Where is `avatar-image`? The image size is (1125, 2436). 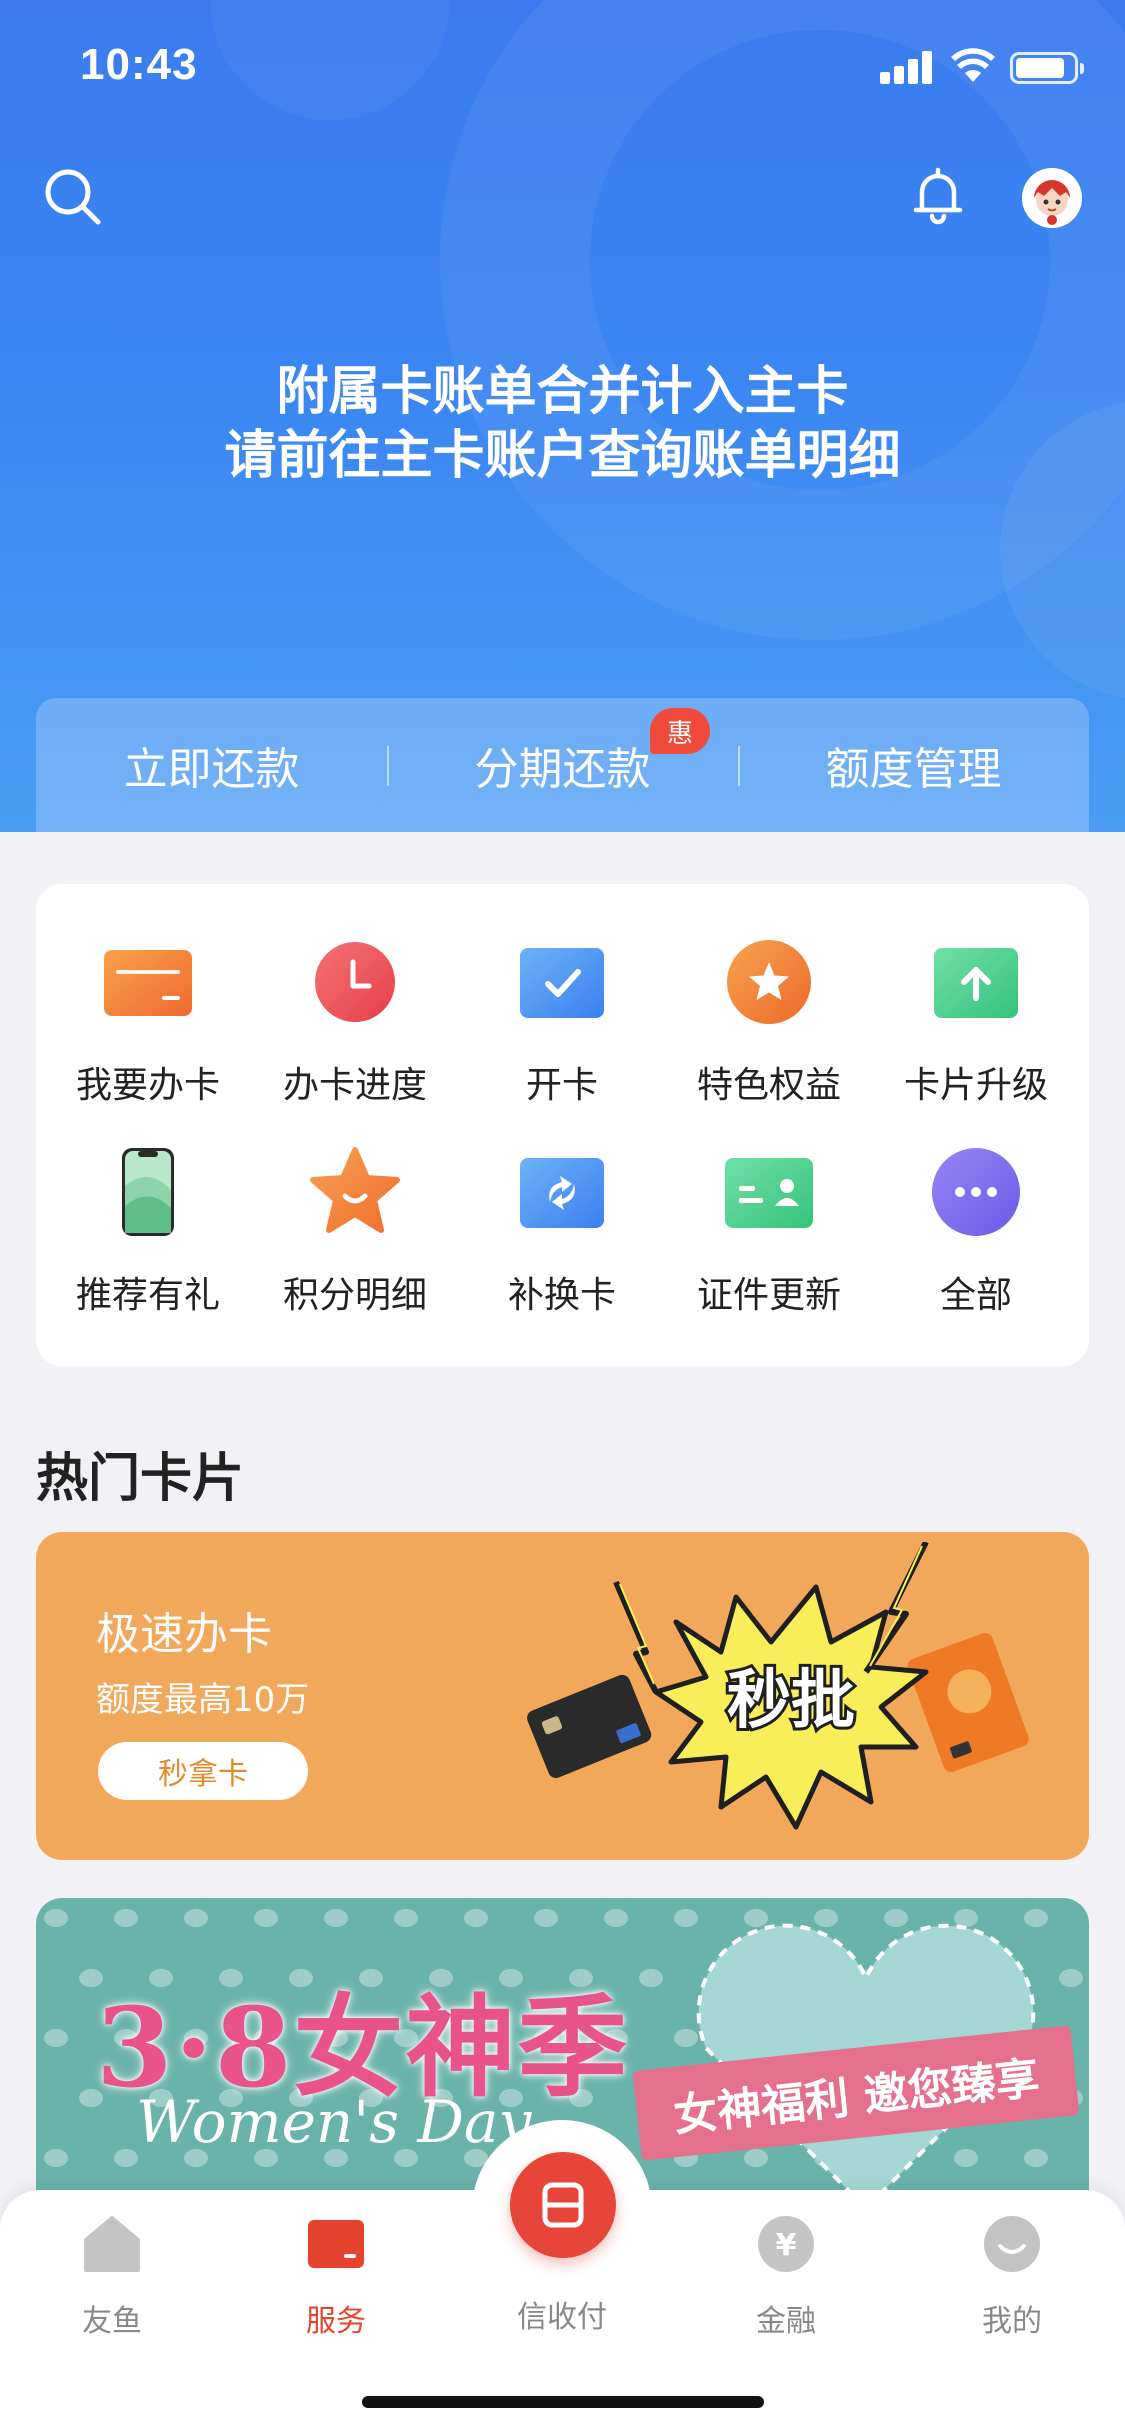
avatar-image is located at coordinates (1052, 198).